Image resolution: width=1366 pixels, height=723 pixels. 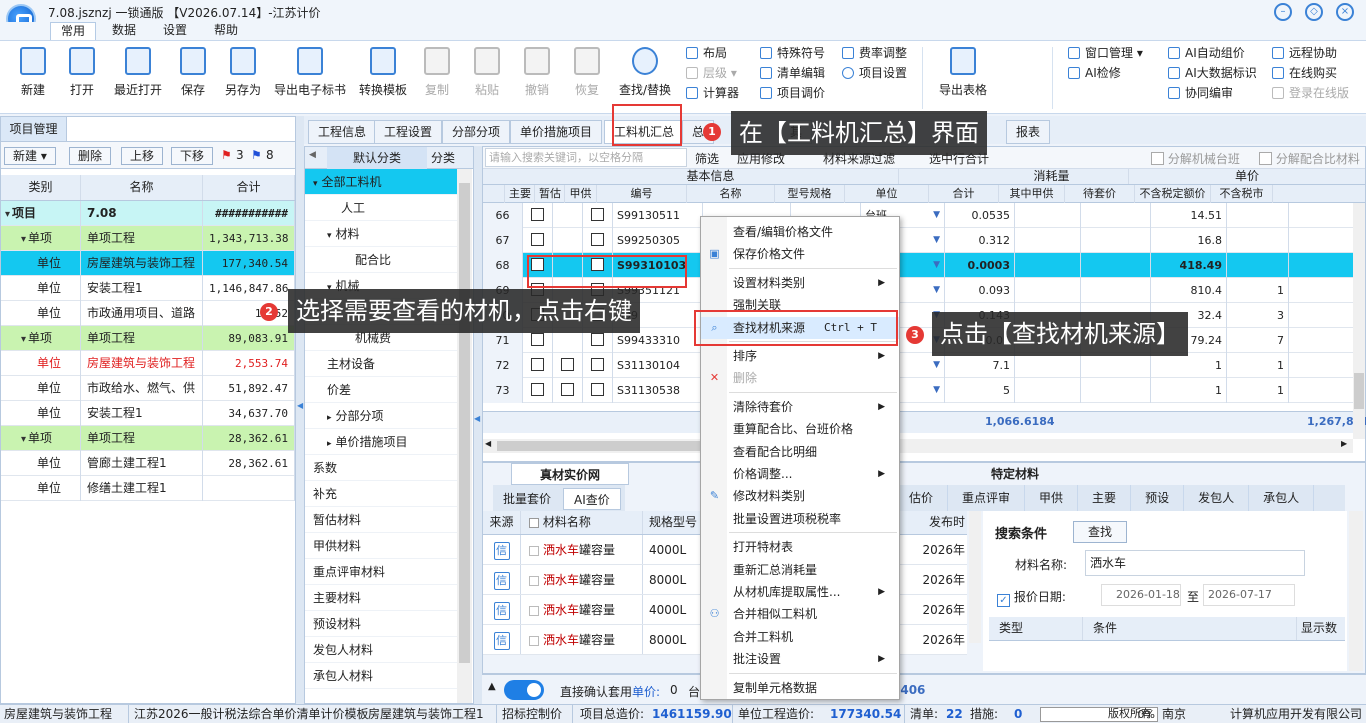 What do you see at coordinates (527, 499) in the screenshot?
I see `tab-batch-price: 批量套价` at bounding box center [527, 499].